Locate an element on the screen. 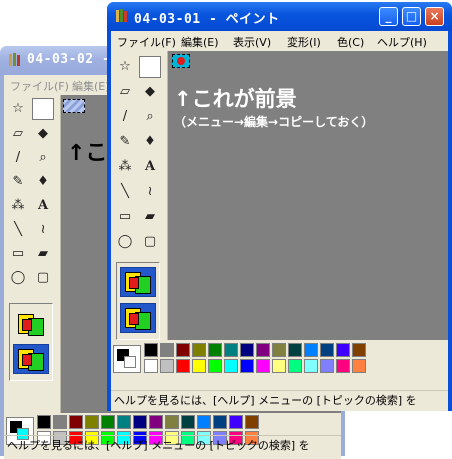 This screenshot has height=459, width=452. back-menu-file: ファイル(F) is located at coordinates (39, 86).